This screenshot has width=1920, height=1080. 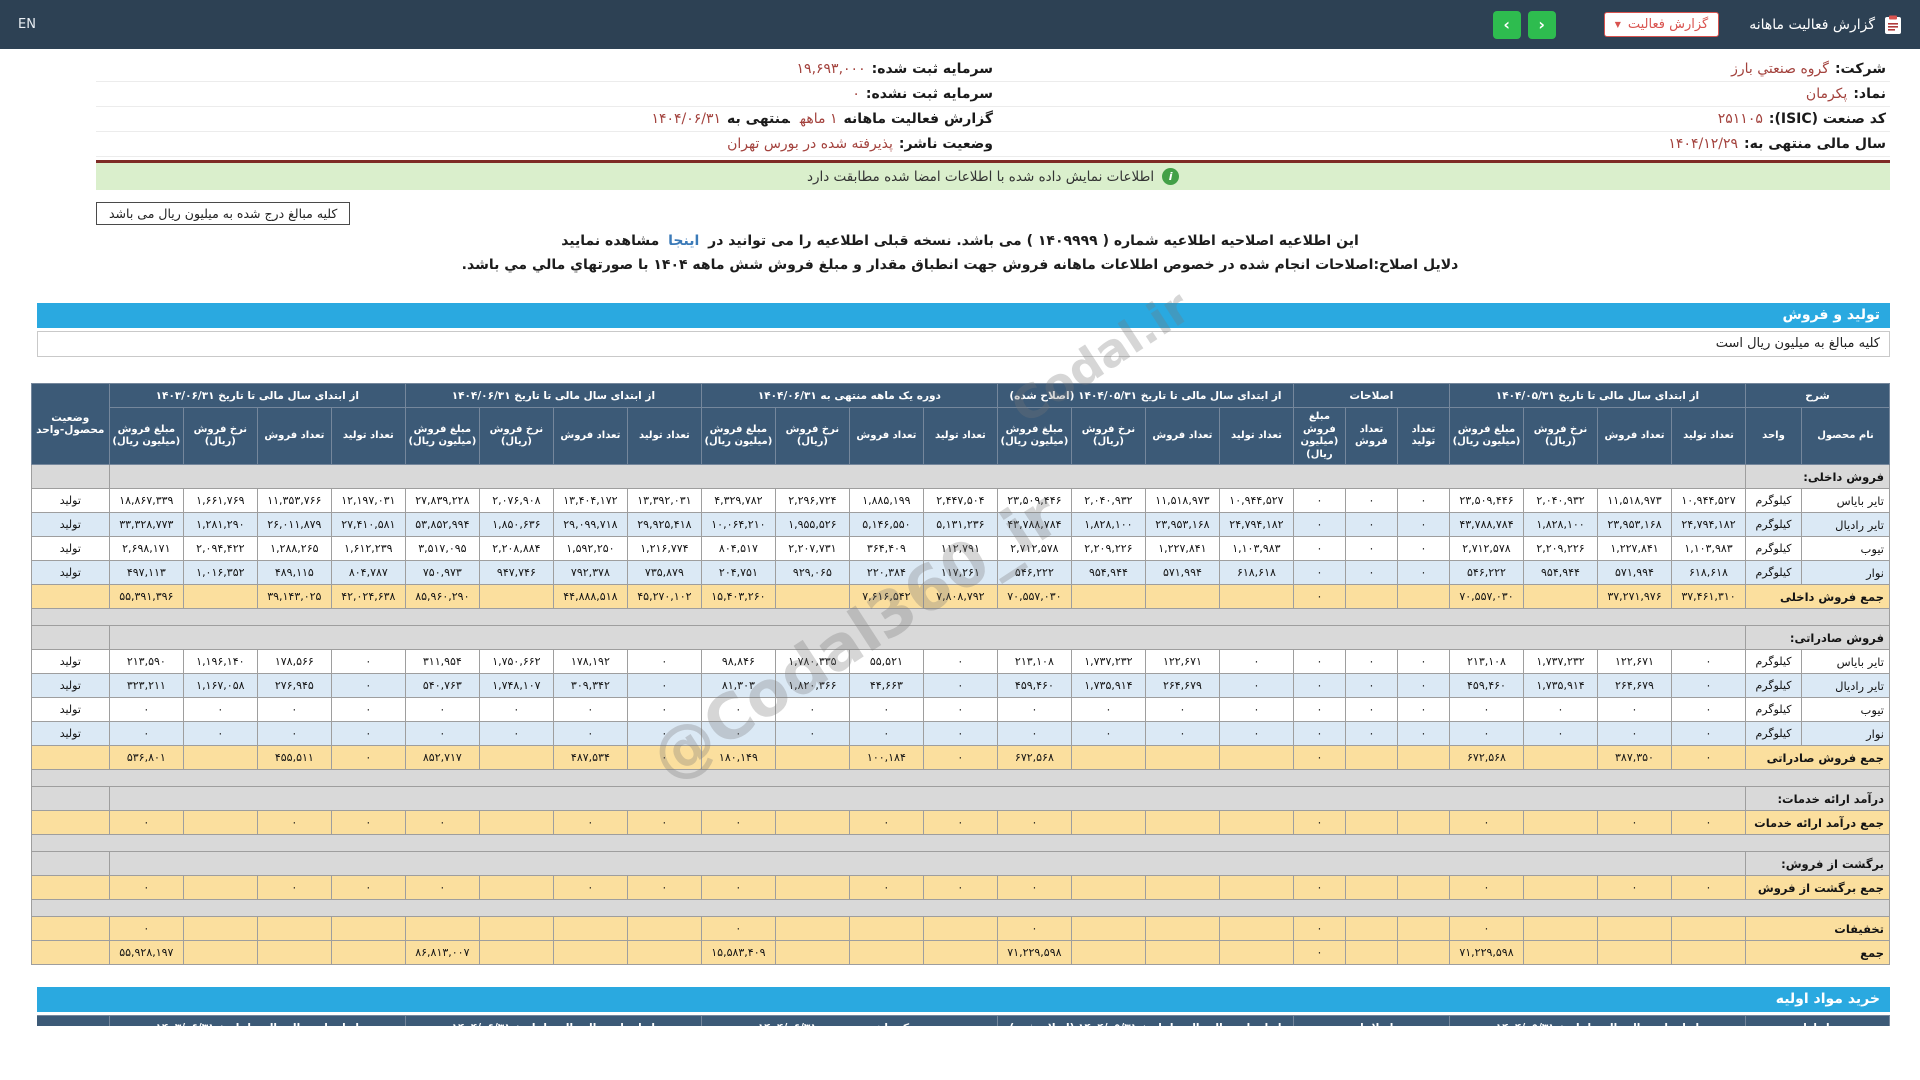 I want to click on language-toggle: EN, so click(x=27, y=24).